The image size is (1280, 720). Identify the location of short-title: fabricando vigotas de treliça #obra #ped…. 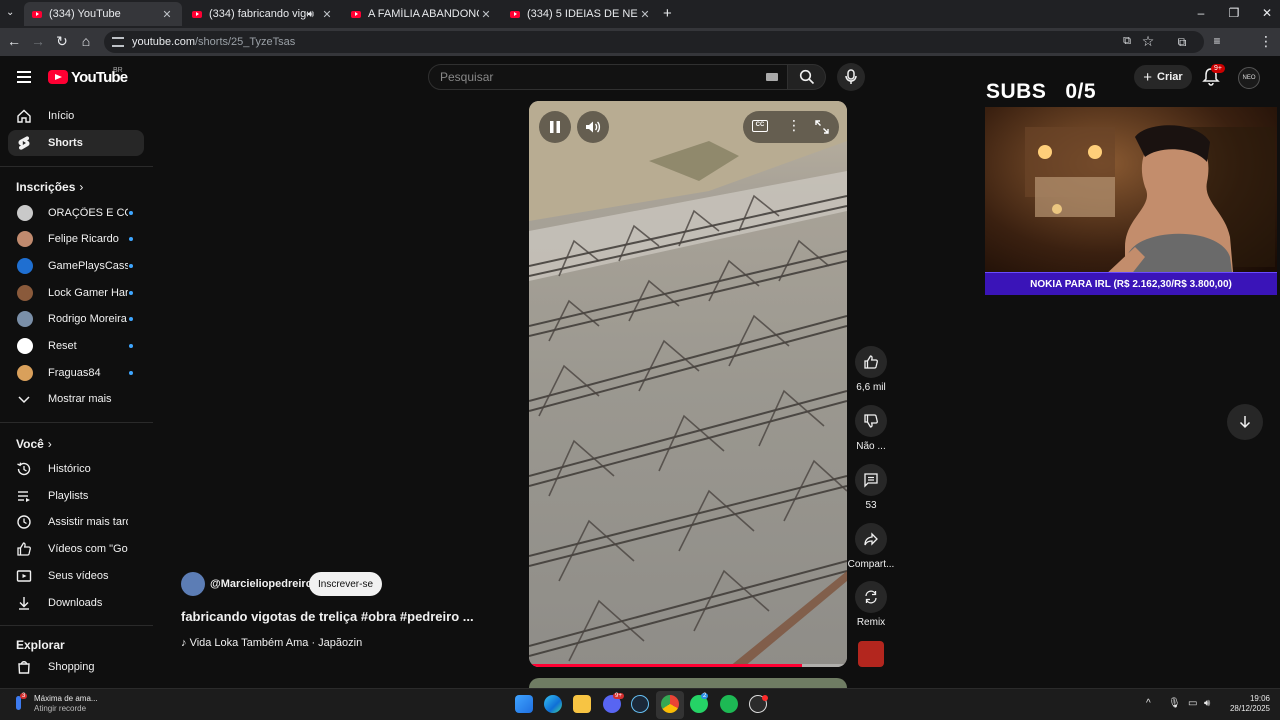
(327, 616).